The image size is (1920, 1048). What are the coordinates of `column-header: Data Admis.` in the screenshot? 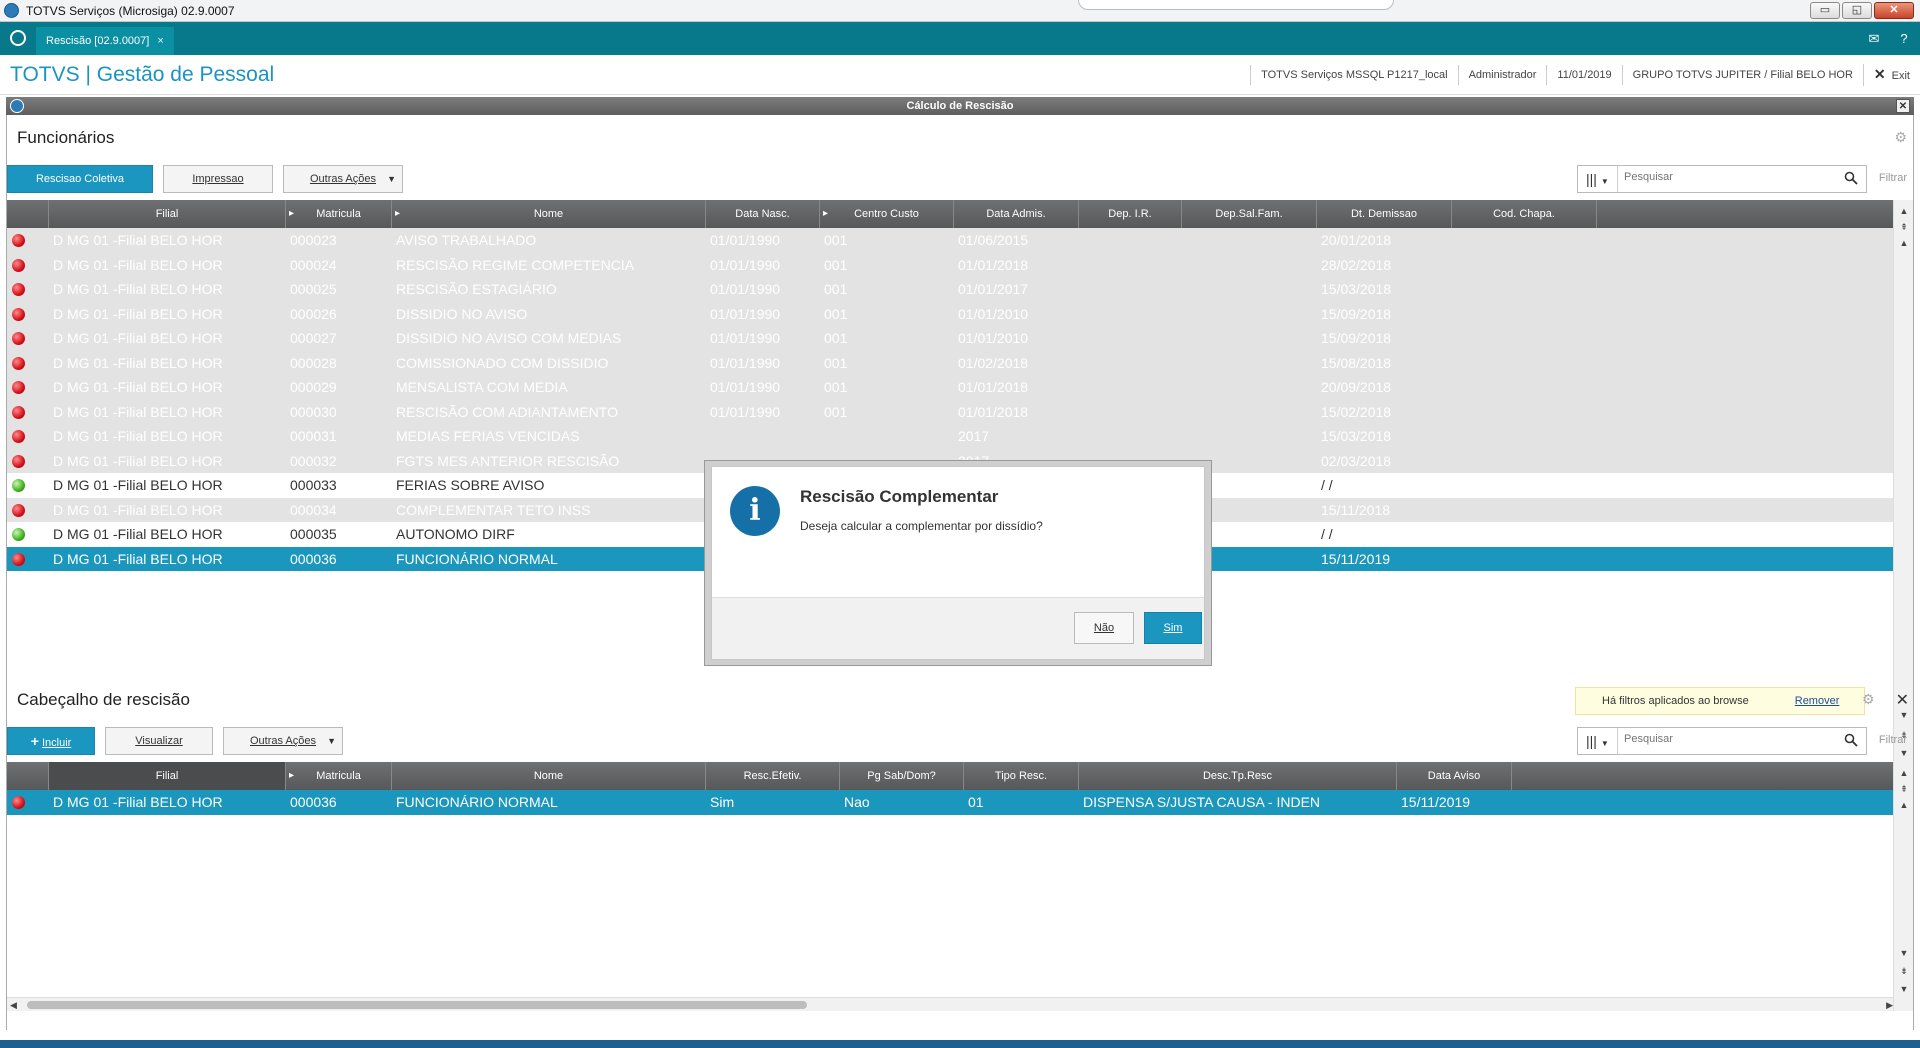 It's located at (1016, 214).